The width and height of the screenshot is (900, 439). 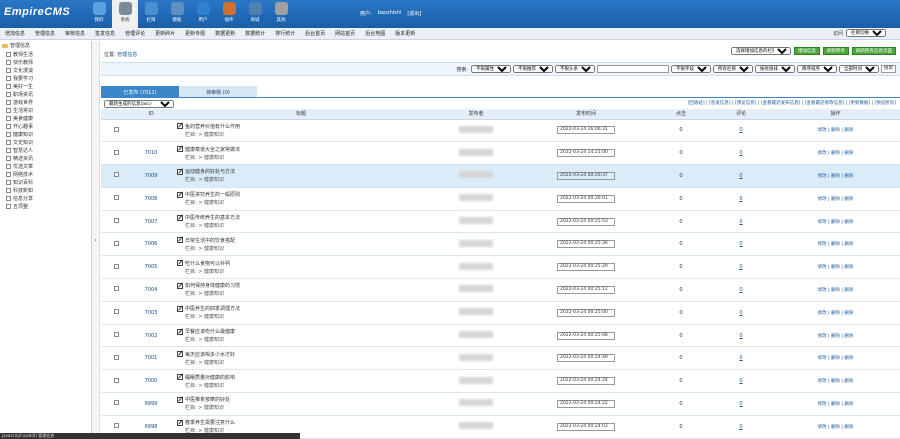 I want to click on sidebar-item: 文化漫谈, so click(x=45, y=70).